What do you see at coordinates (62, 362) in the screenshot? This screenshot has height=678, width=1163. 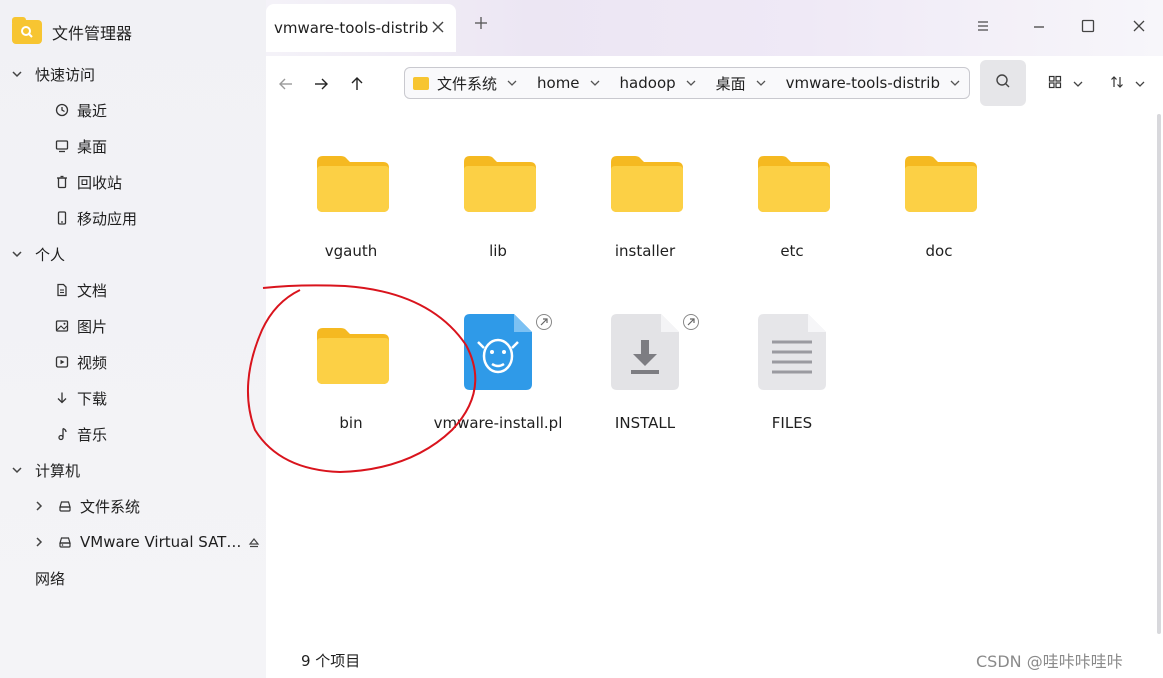 I see `video-icon` at bounding box center [62, 362].